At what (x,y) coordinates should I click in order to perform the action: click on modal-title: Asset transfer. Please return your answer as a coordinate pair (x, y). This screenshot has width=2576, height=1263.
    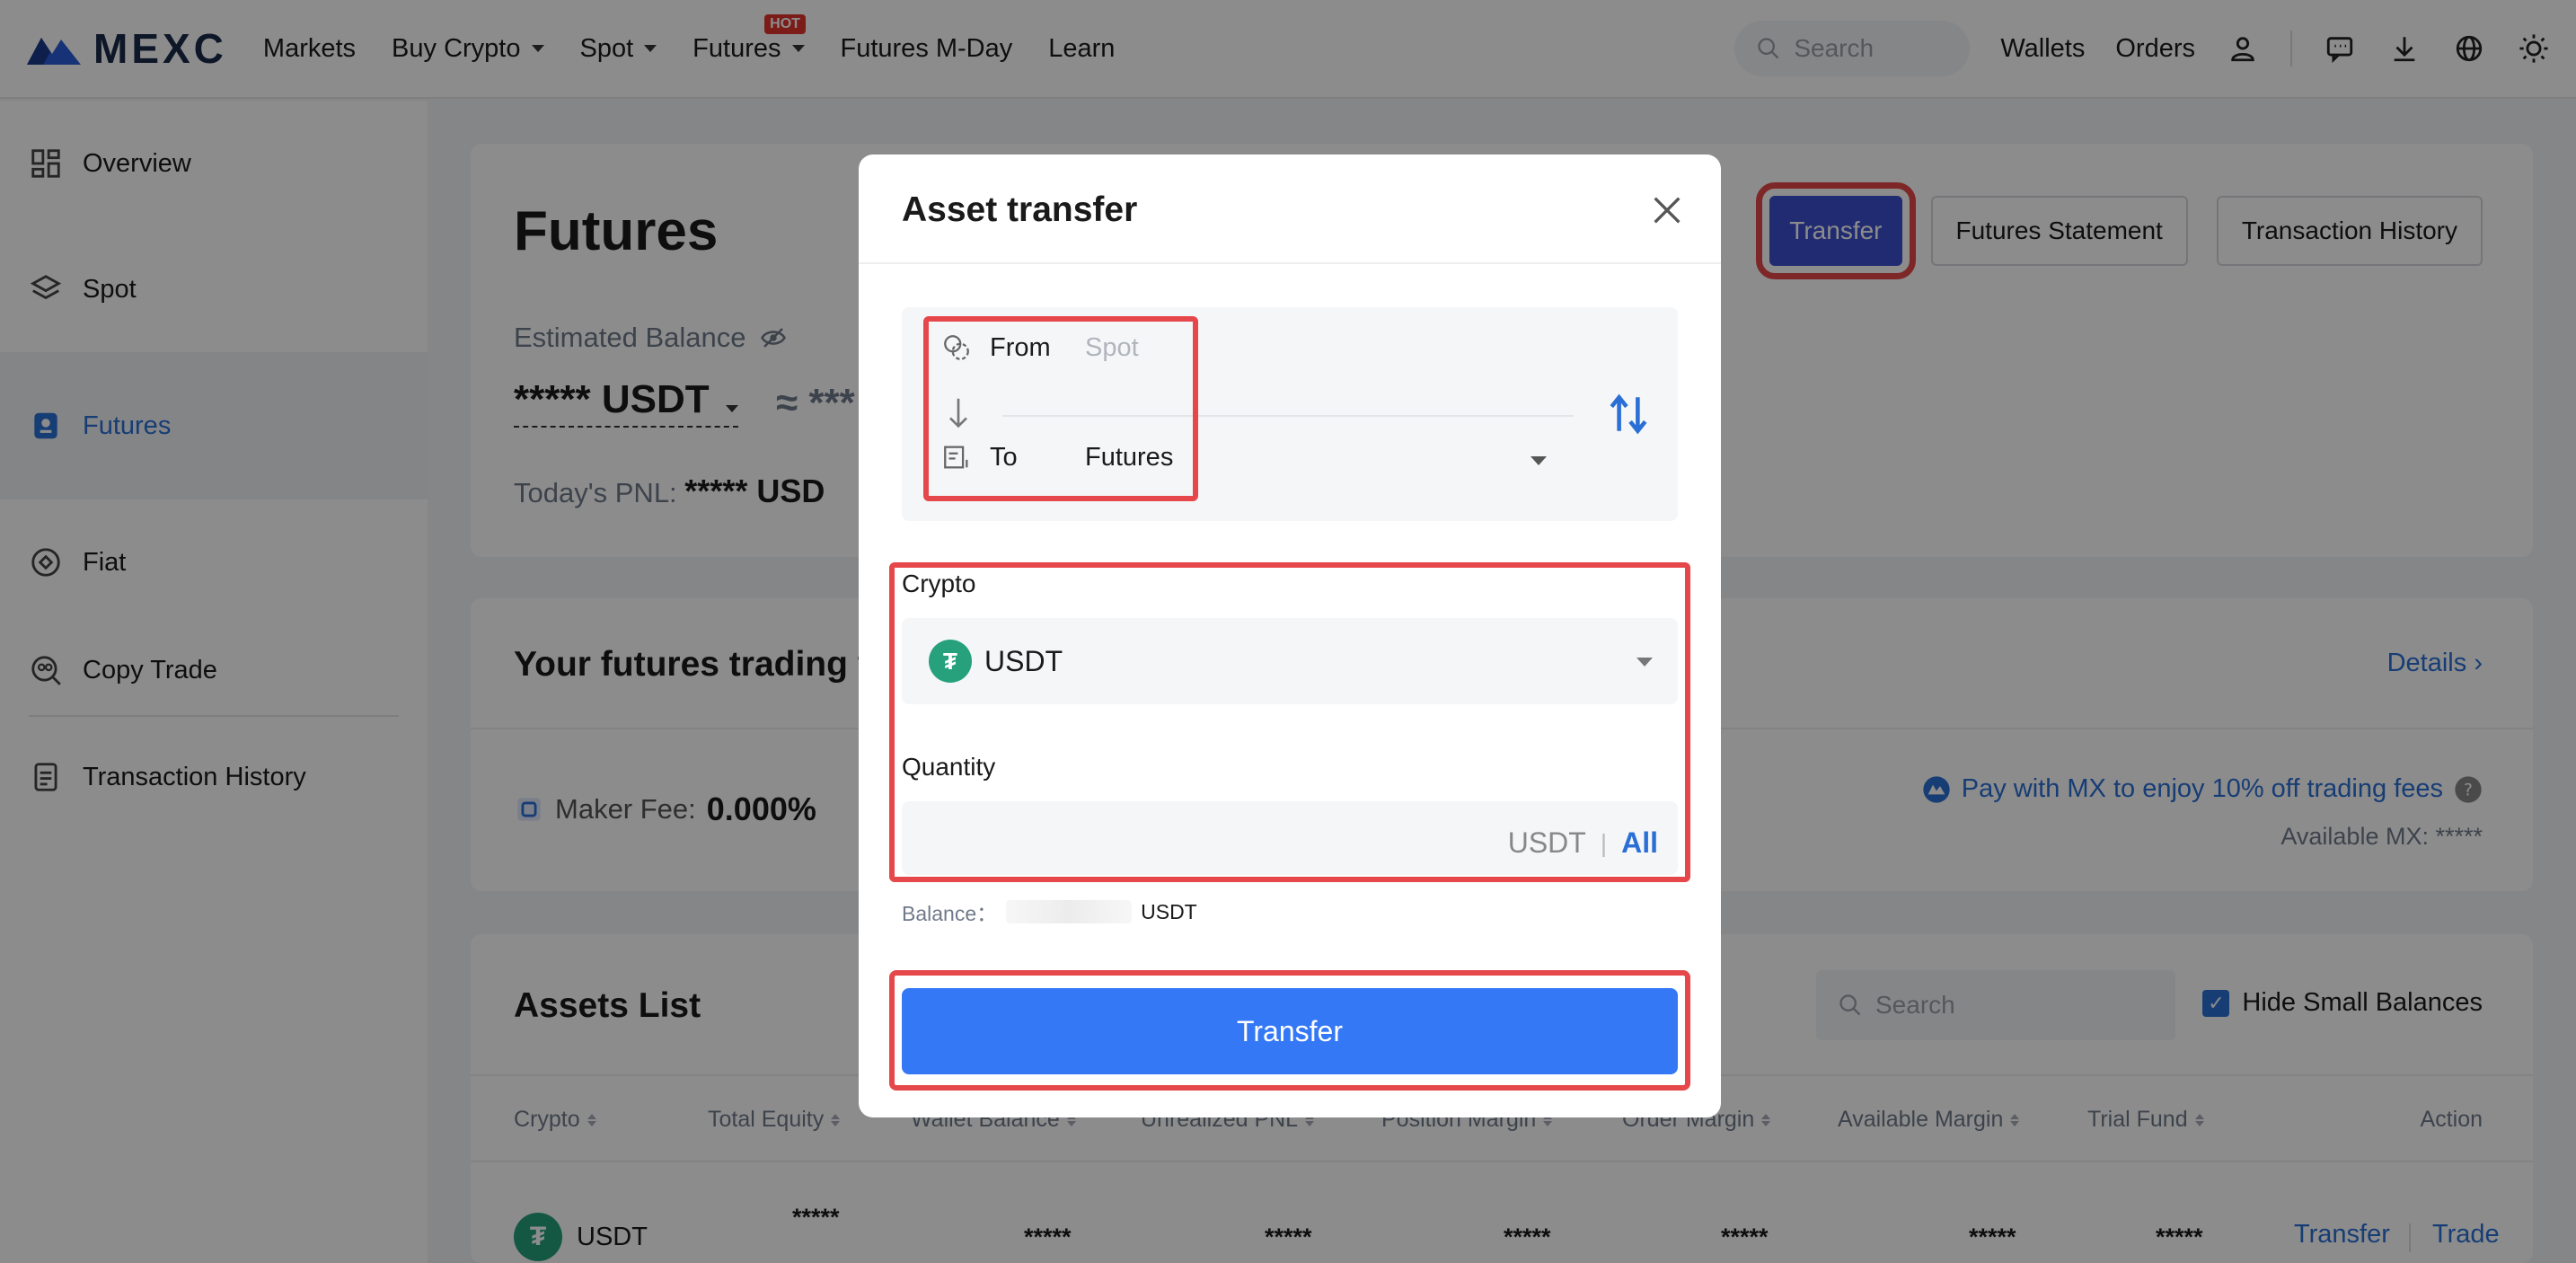
    Looking at the image, I should click on (1020, 209).